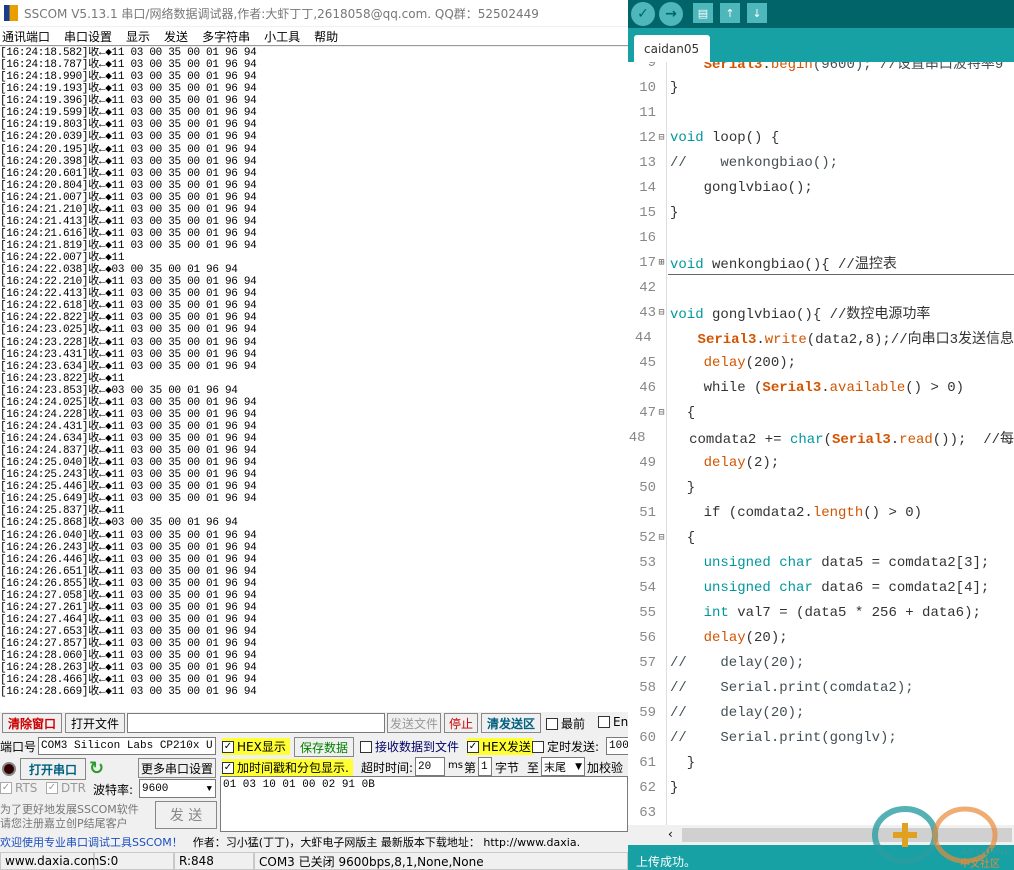 This screenshot has height=870, width=1014. What do you see at coordinates (177, 788) in the screenshot?
I see `baud-select: 9600 ▼` at bounding box center [177, 788].